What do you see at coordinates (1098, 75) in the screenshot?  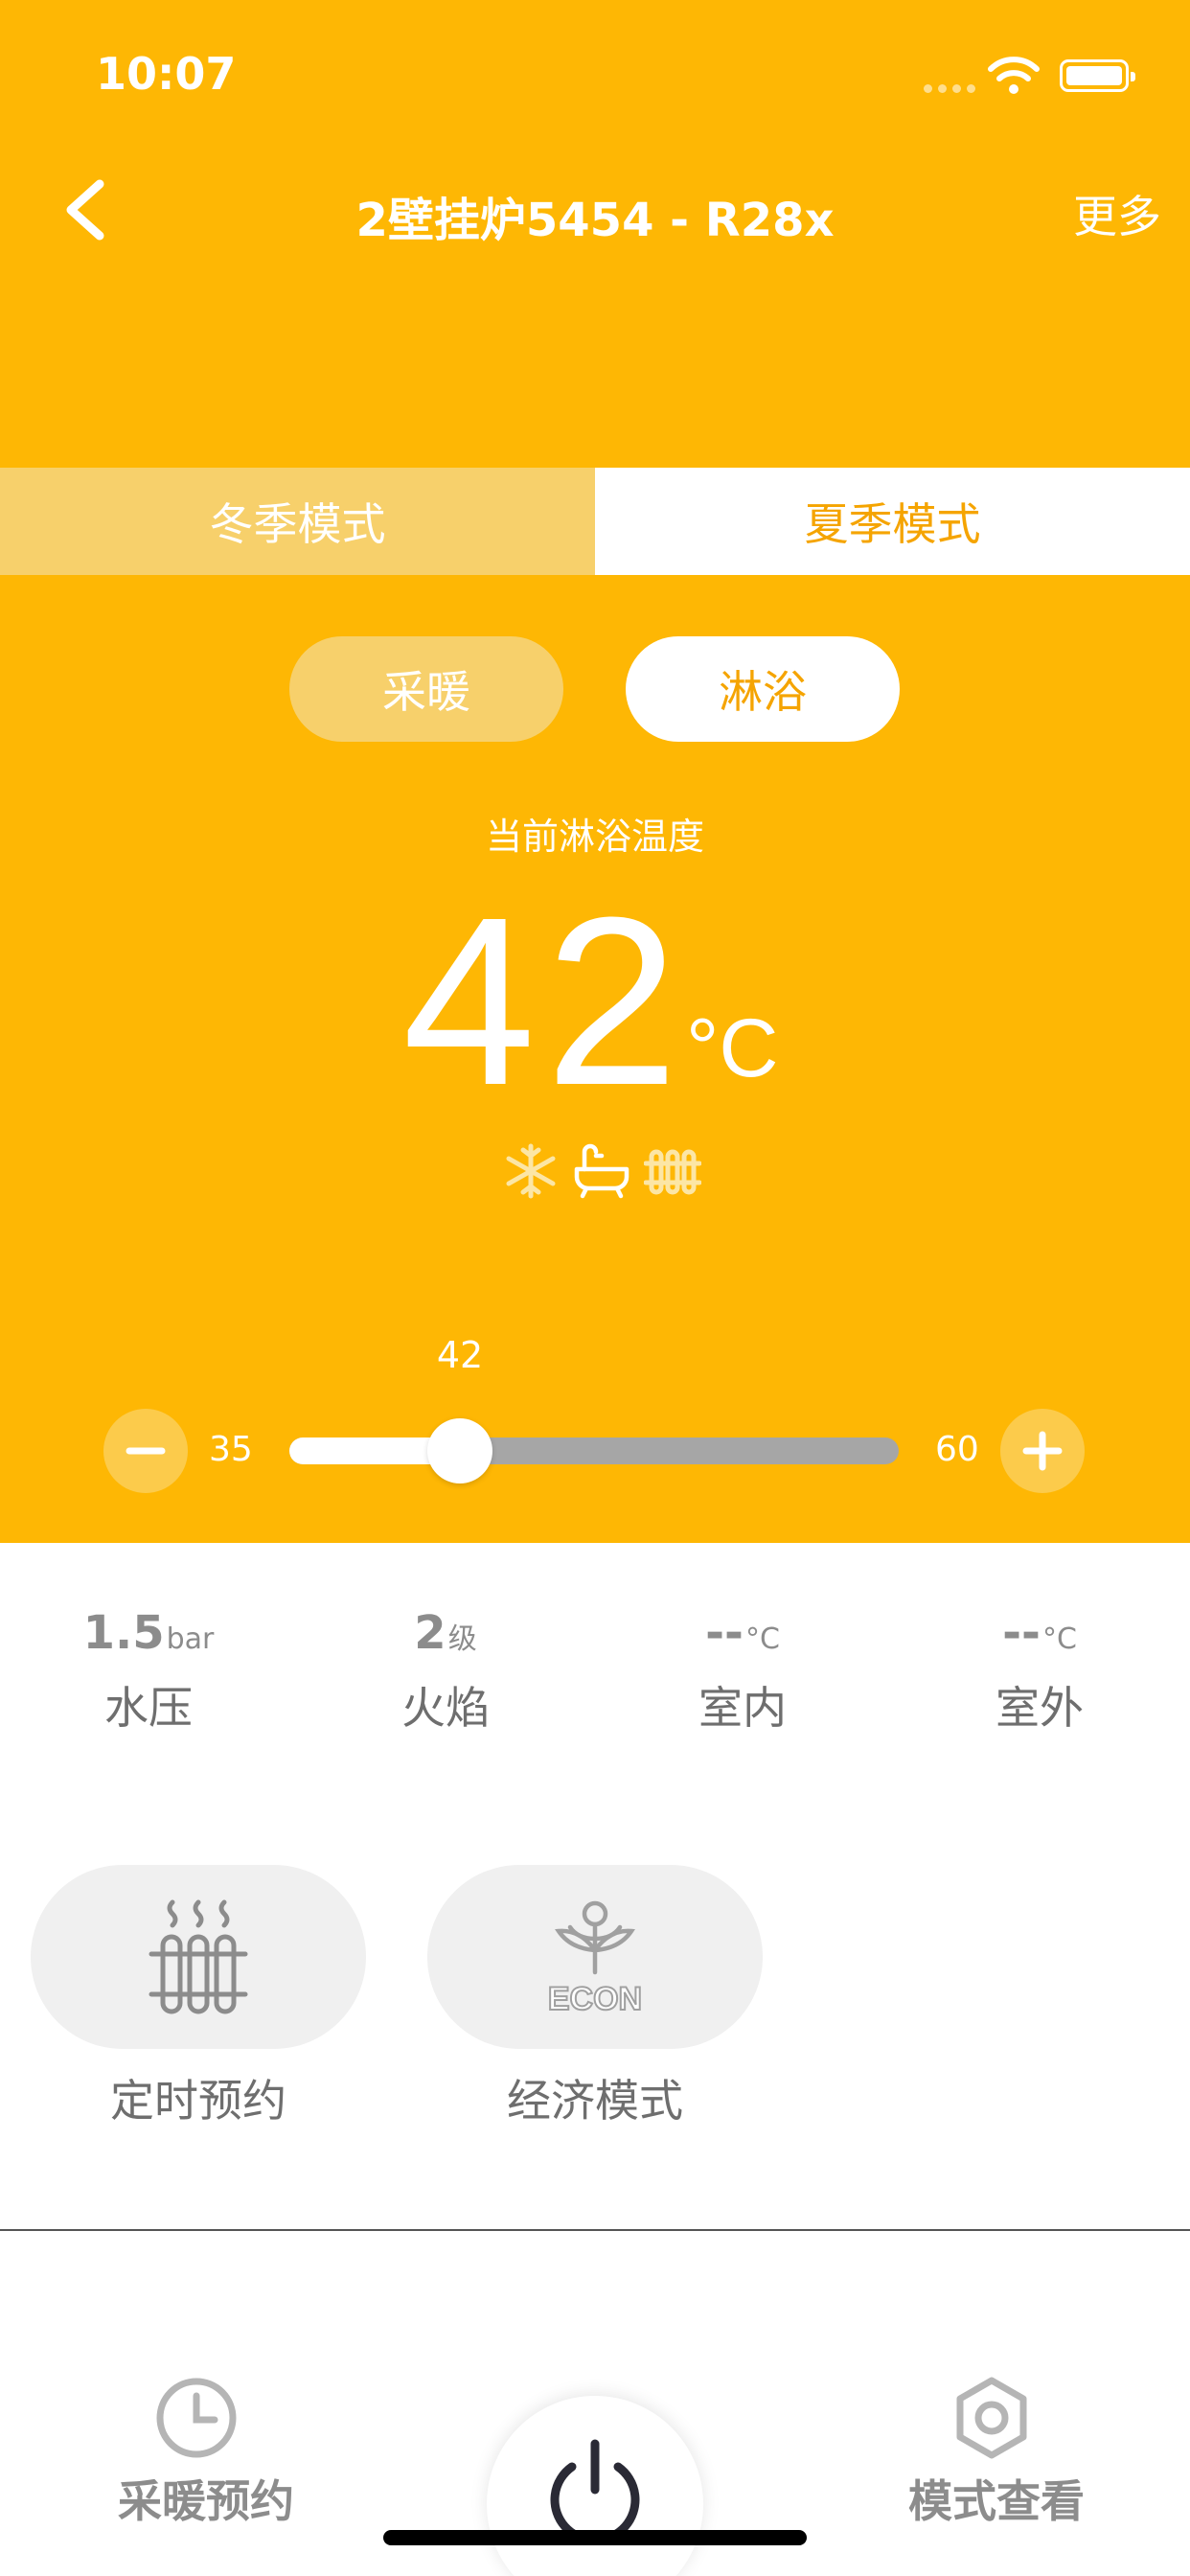 I see `battery-icon` at bounding box center [1098, 75].